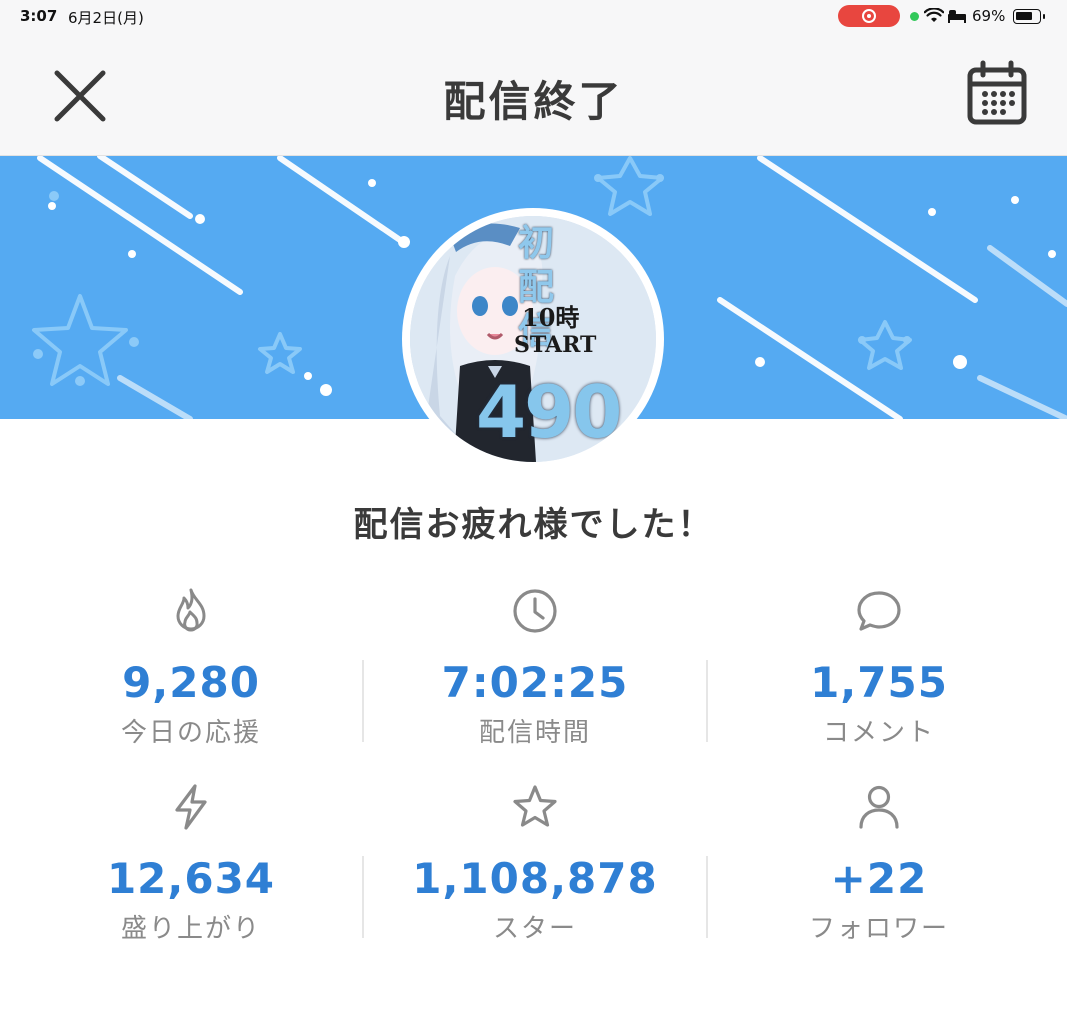 This screenshot has height=1017, width=1067. Describe the element at coordinates (934, 15) in the screenshot. I see `wifi-icon` at that location.